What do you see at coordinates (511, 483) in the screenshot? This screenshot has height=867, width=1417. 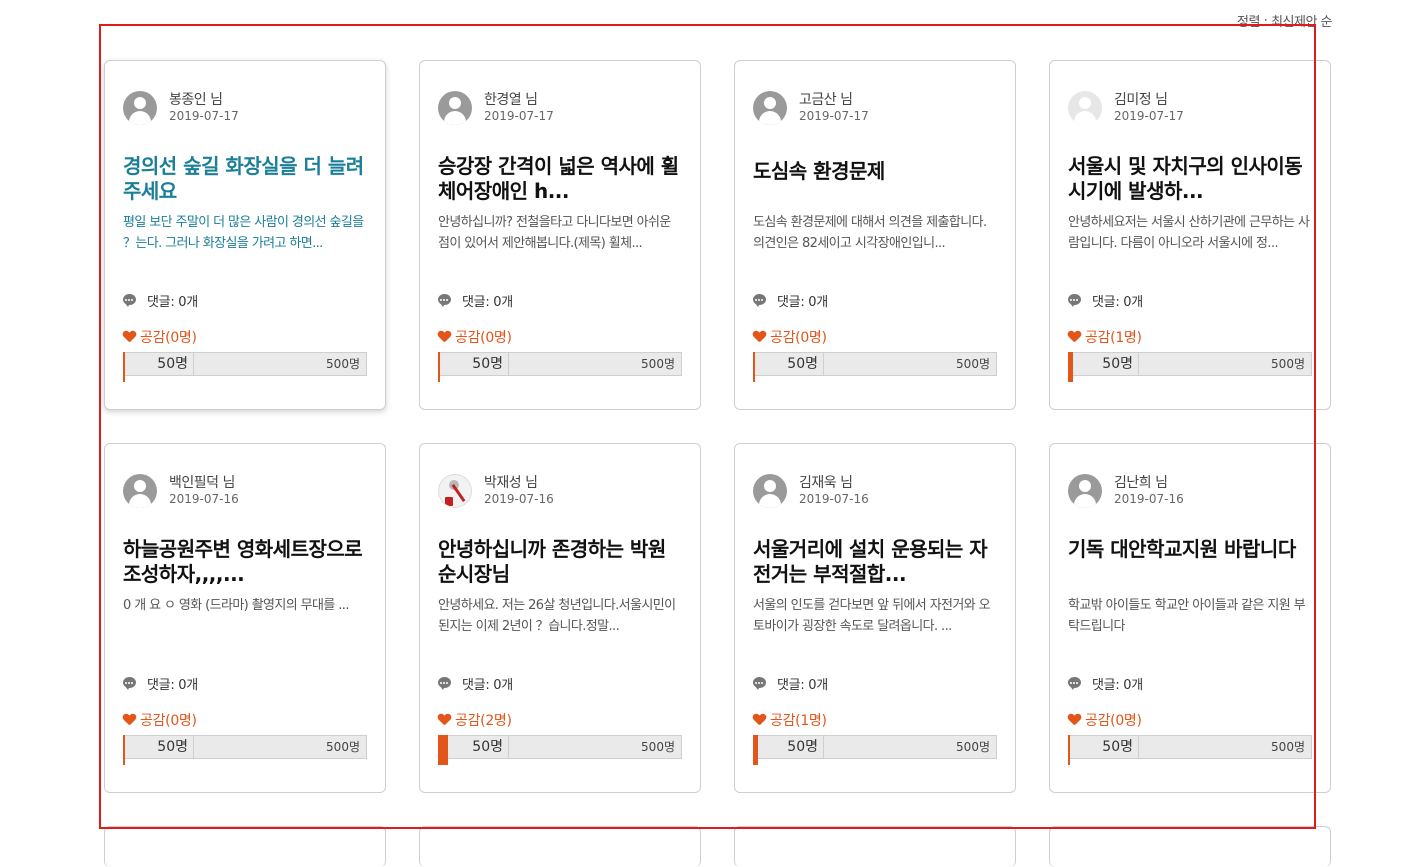 I see `author-name: 박재성 님` at bounding box center [511, 483].